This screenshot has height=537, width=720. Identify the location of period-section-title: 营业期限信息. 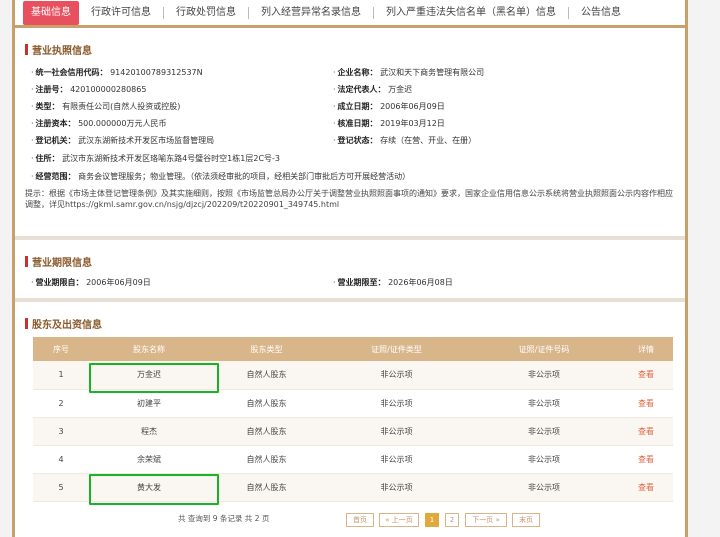
(350, 261).